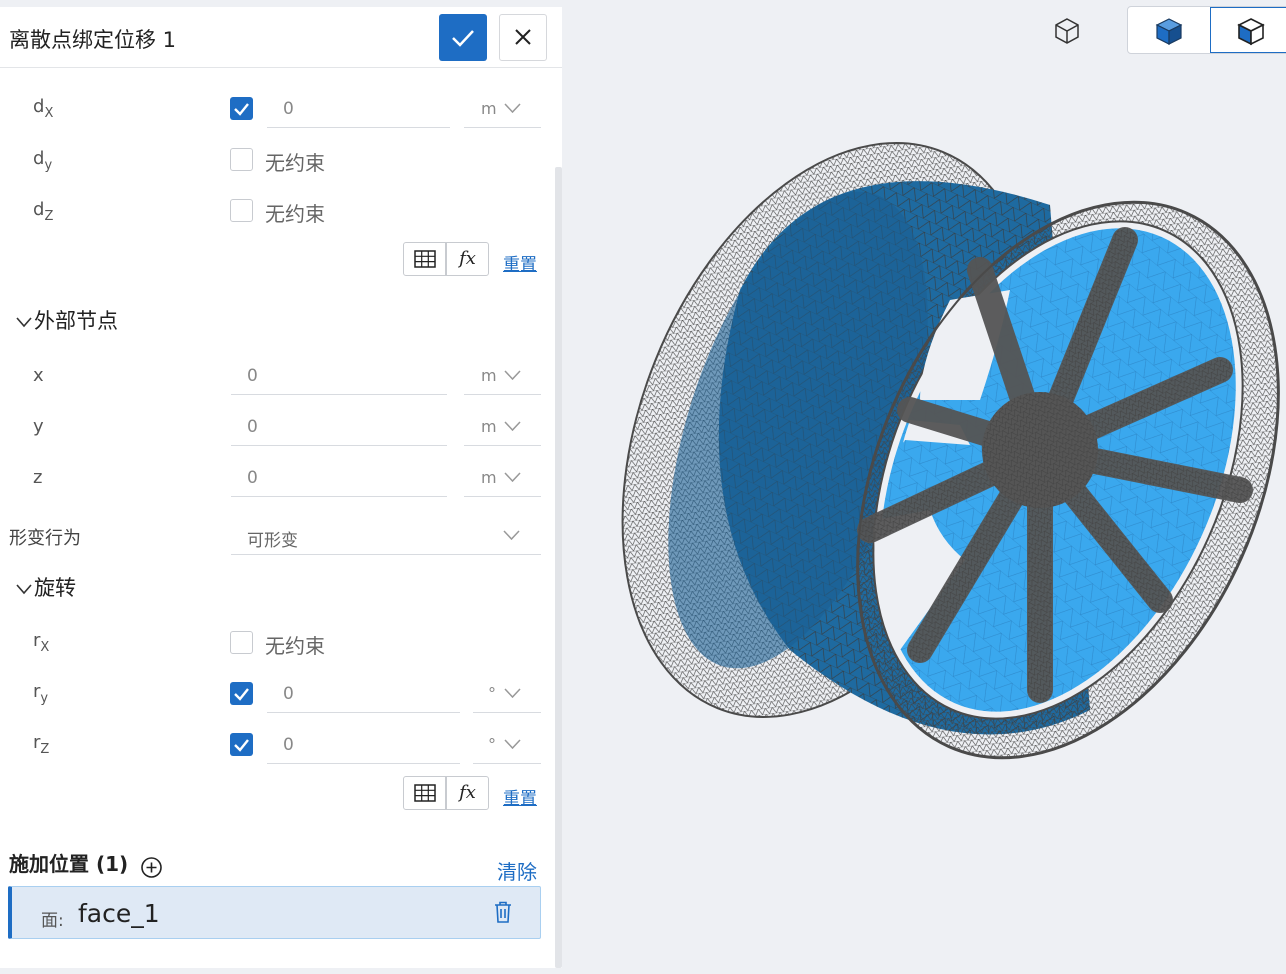  What do you see at coordinates (45, 538) in the screenshot?
I see `deform-label: 形变行为` at bounding box center [45, 538].